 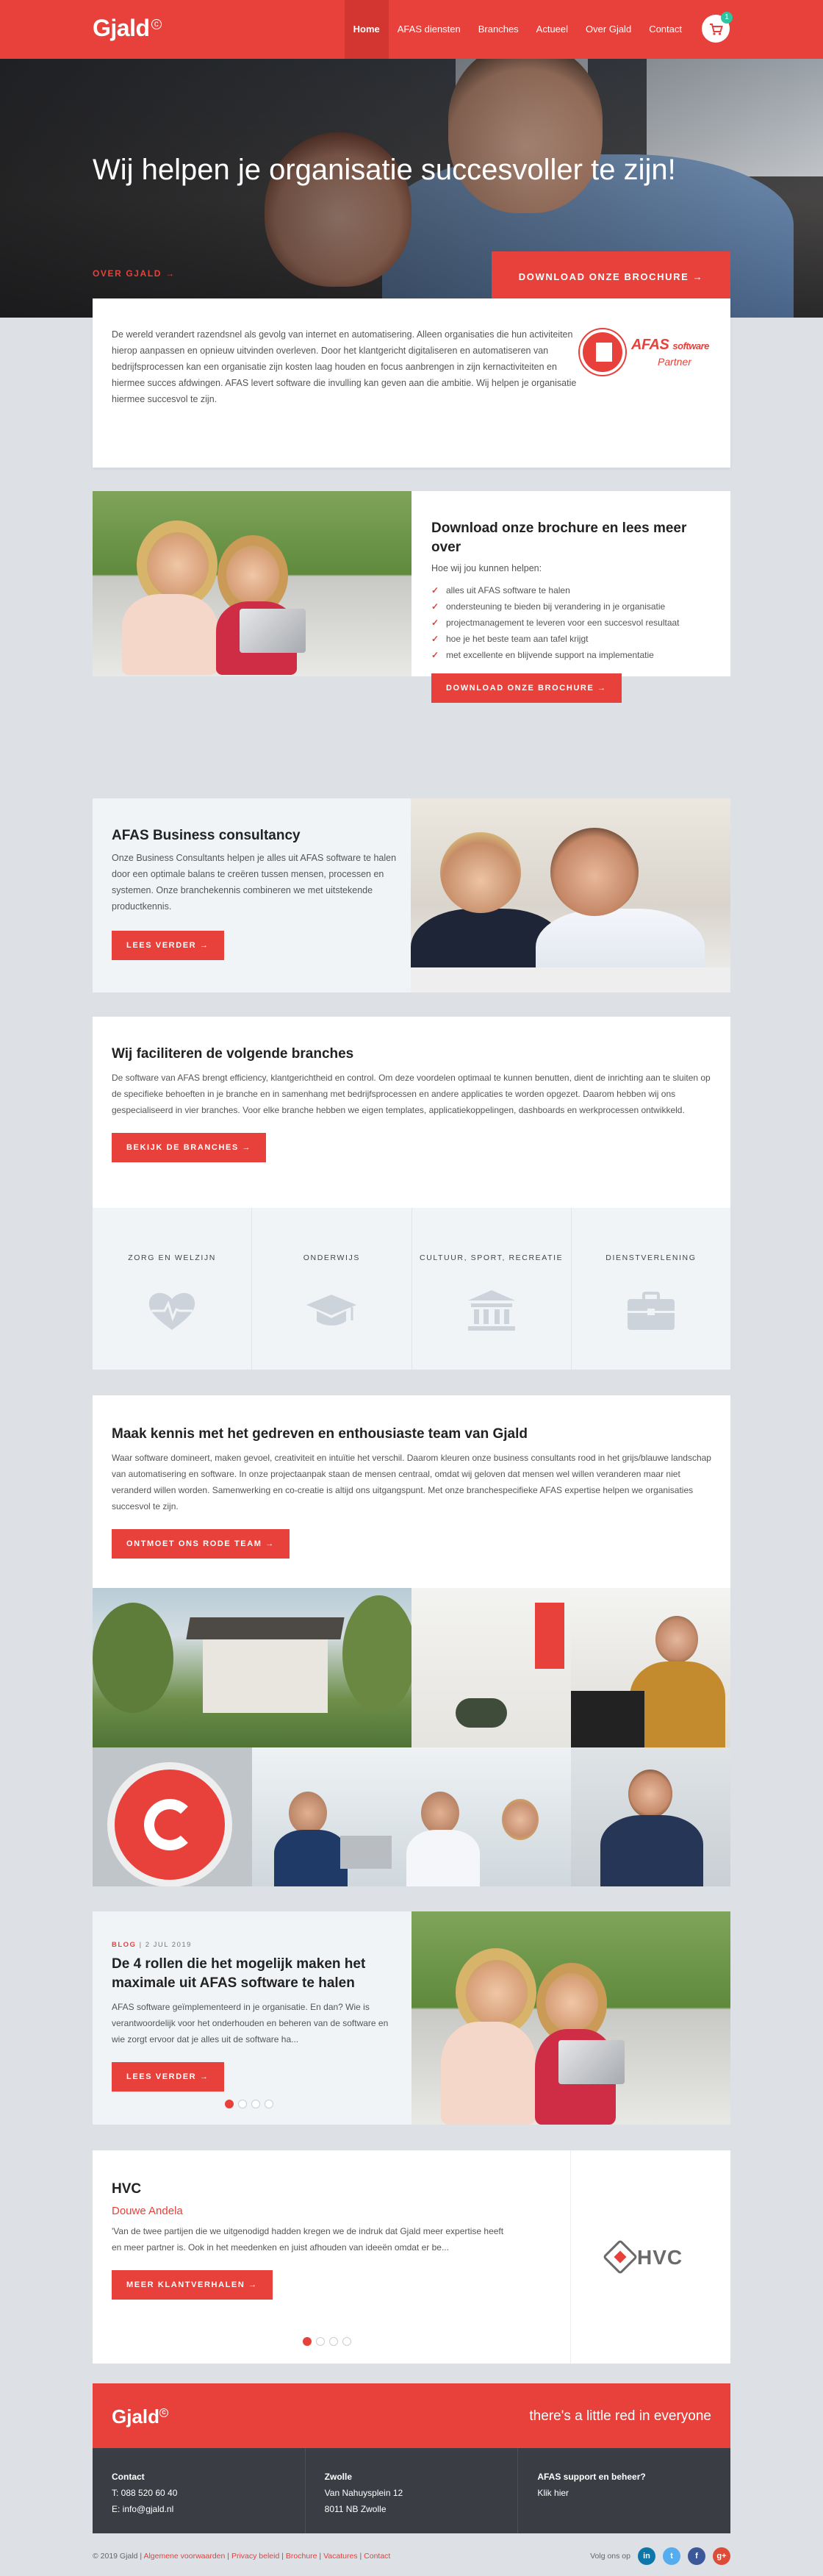 I want to click on graduation-cap-icon, so click(x=331, y=1310).